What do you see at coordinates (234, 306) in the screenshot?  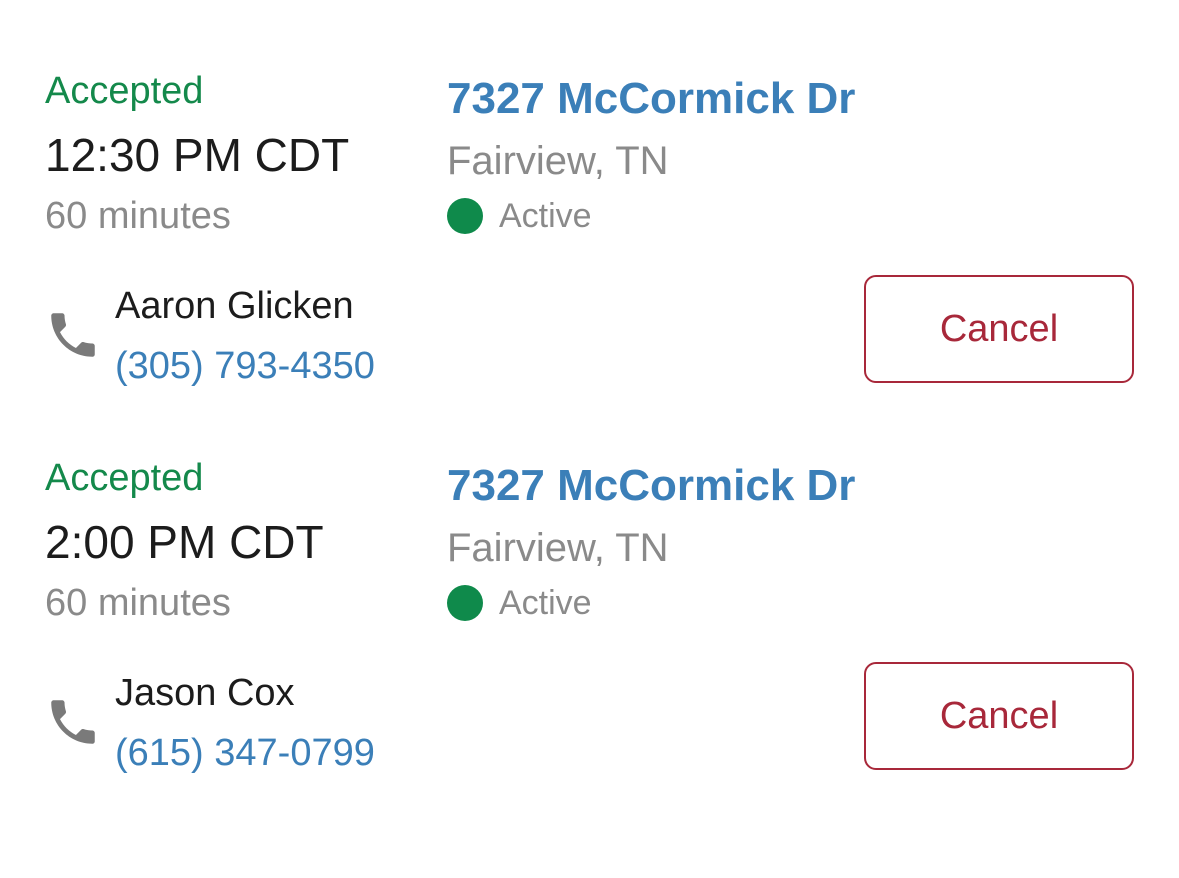 I see `contact-name: Aaron Glicken` at bounding box center [234, 306].